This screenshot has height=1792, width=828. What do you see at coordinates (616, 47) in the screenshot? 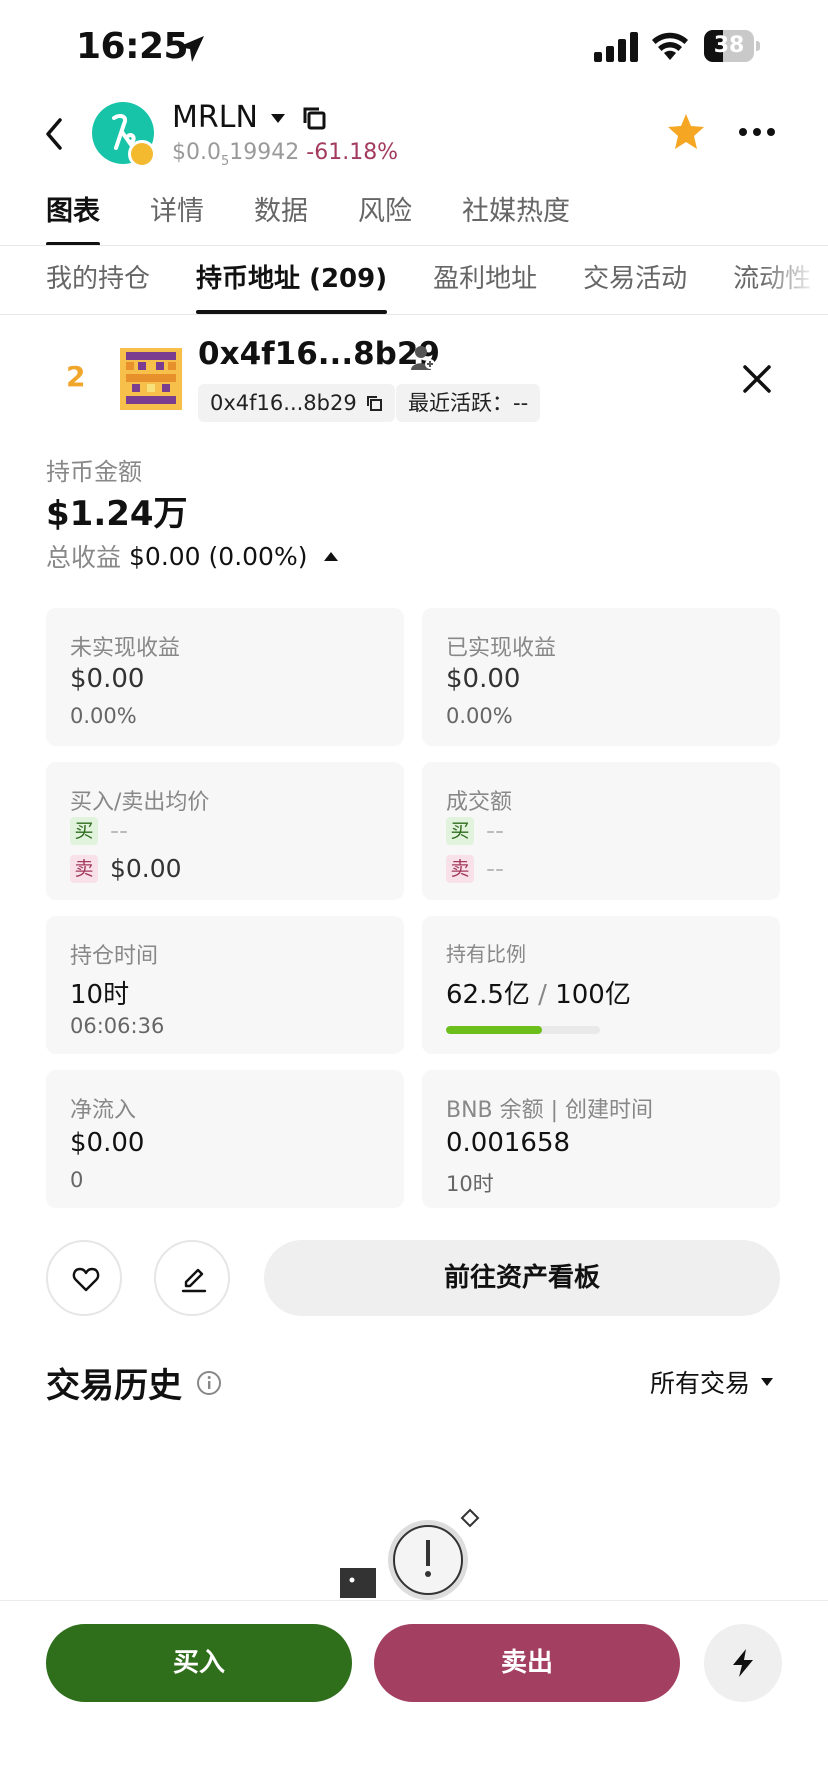
I see `signal-icon` at bounding box center [616, 47].